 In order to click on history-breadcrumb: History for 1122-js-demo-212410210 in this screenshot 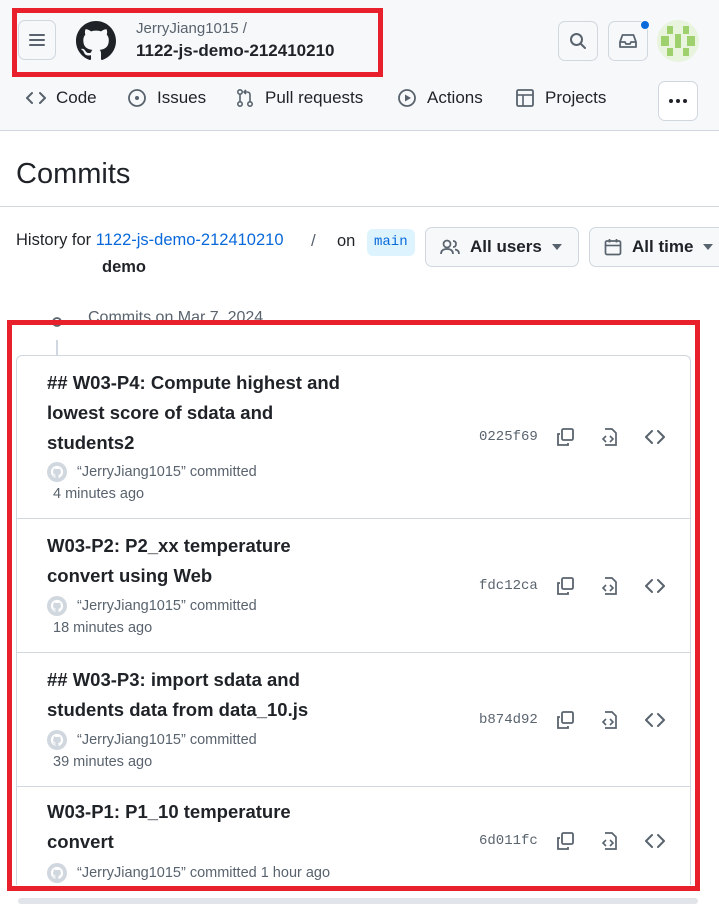, I will do `click(150, 240)`.